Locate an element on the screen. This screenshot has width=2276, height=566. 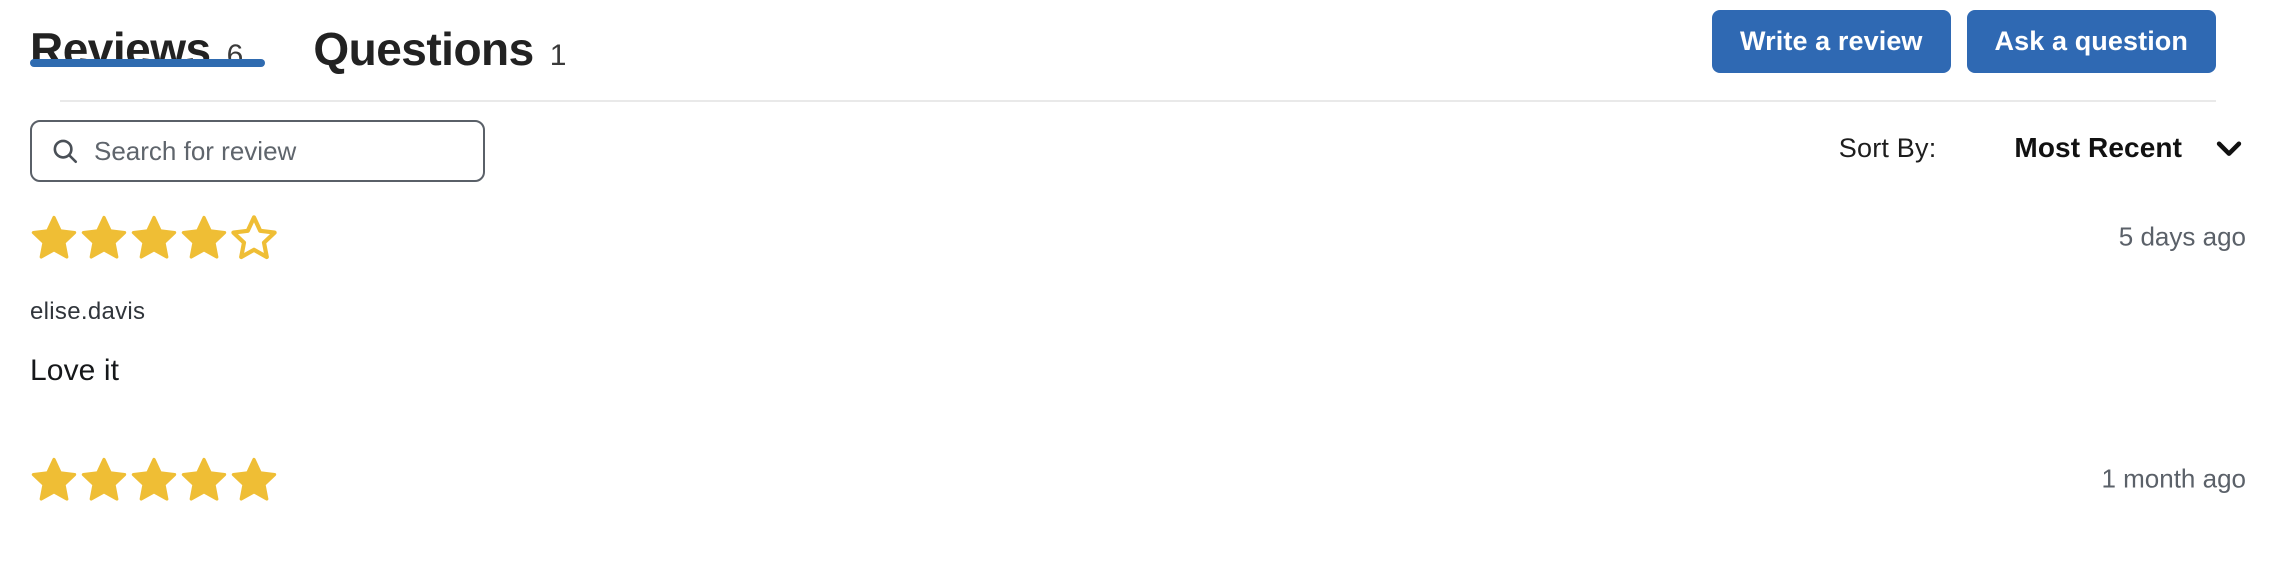
review-author: elise.davis is located at coordinates (88, 311).